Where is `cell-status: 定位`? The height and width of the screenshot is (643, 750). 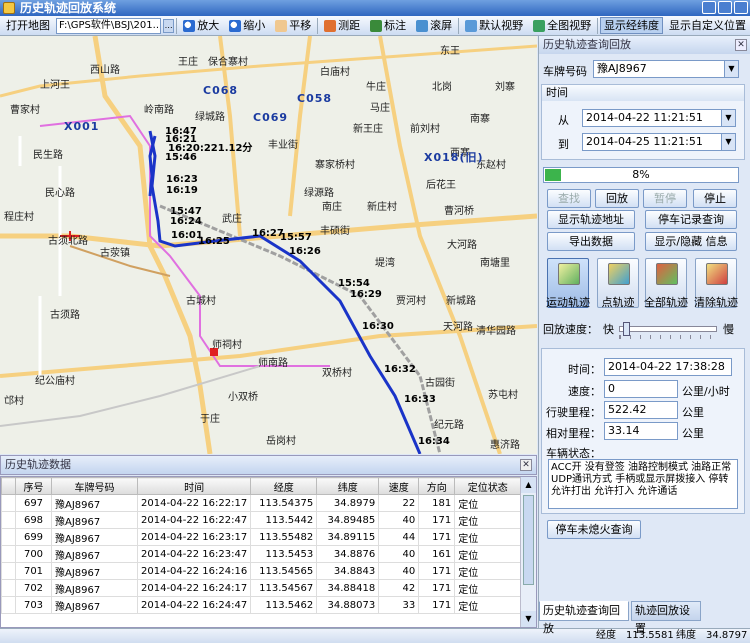 cell-status: 定位 is located at coordinates (488, 605).